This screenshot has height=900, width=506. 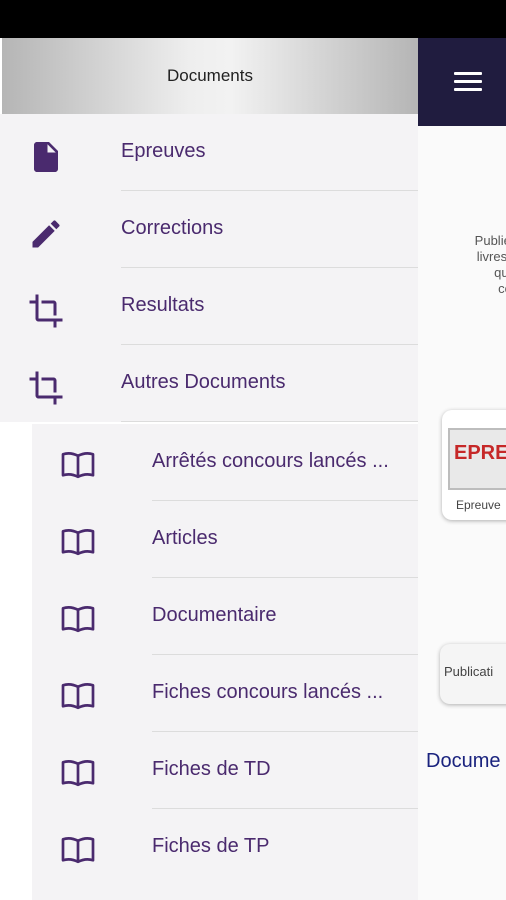 What do you see at coordinates (463, 761) in the screenshot?
I see `documents-link: Docume` at bounding box center [463, 761].